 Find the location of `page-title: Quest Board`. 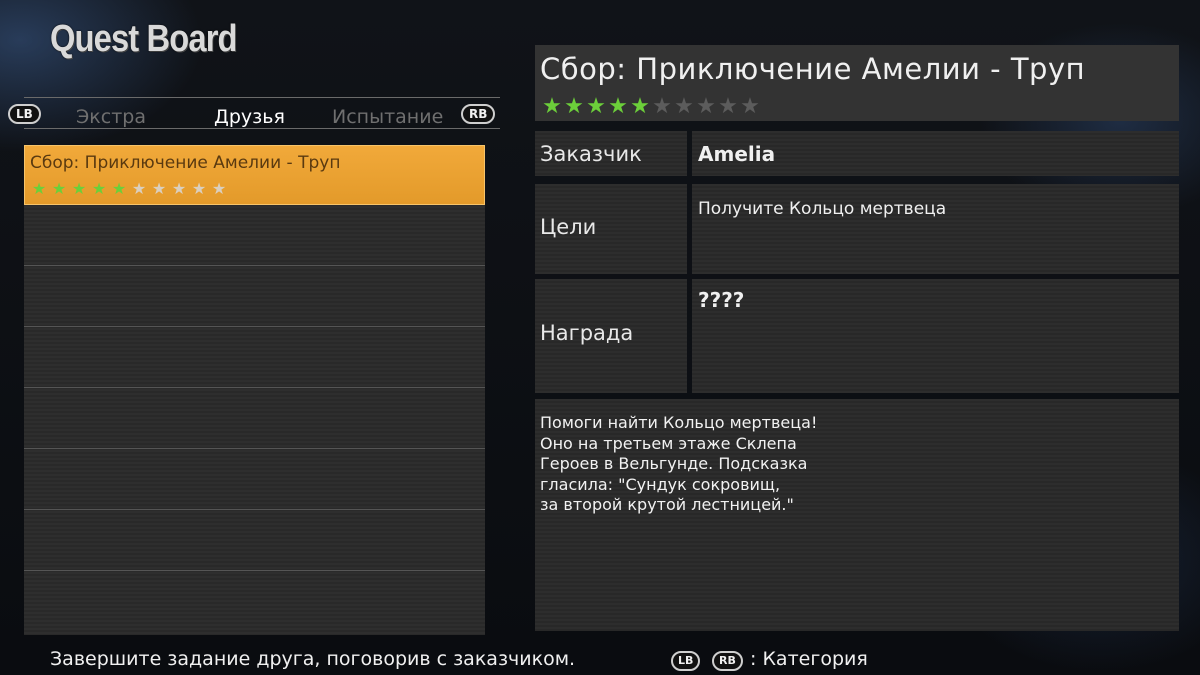

page-title: Quest Board is located at coordinates (144, 39).